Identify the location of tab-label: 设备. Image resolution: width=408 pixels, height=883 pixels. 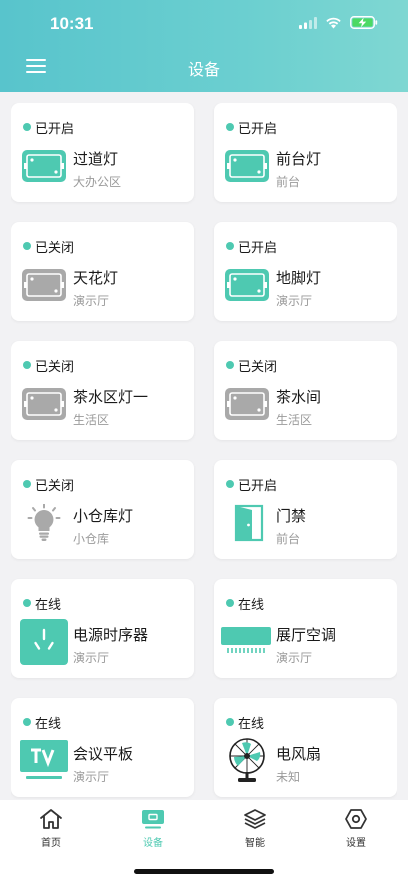
(153, 843).